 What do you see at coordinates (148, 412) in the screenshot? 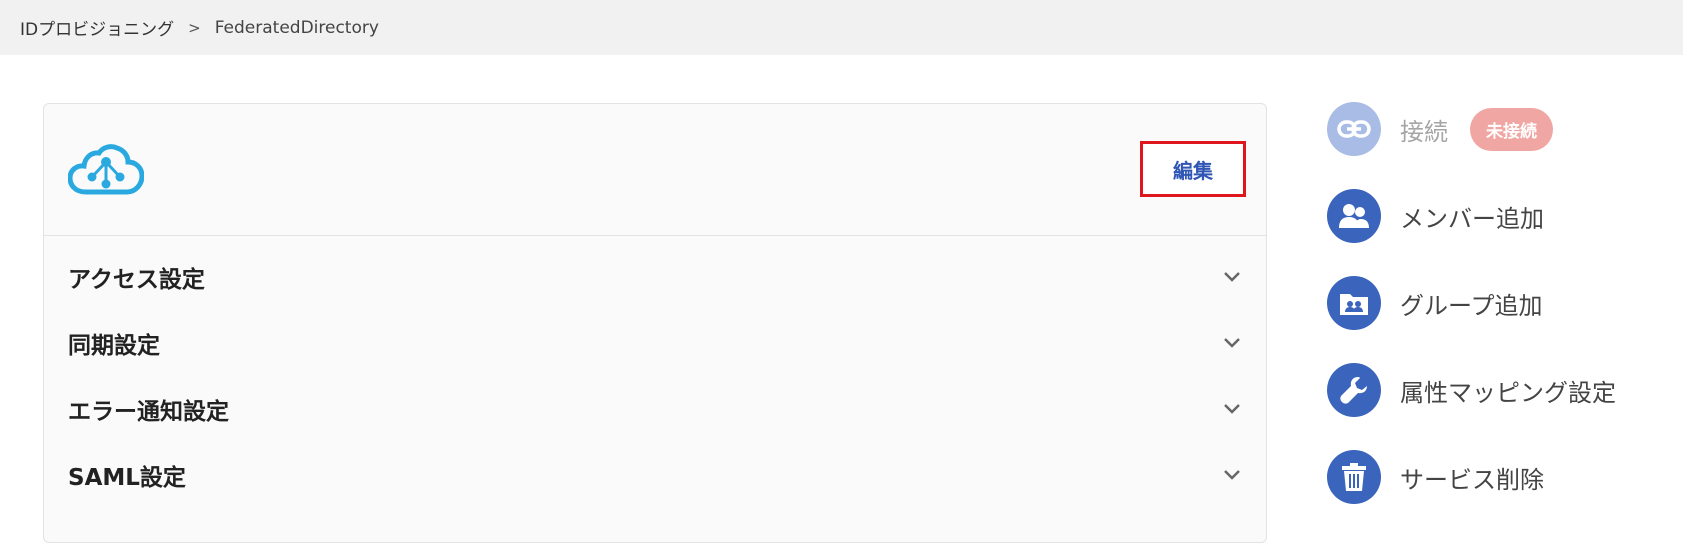
I see `section-title: エラー通知設定` at bounding box center [148, 412].